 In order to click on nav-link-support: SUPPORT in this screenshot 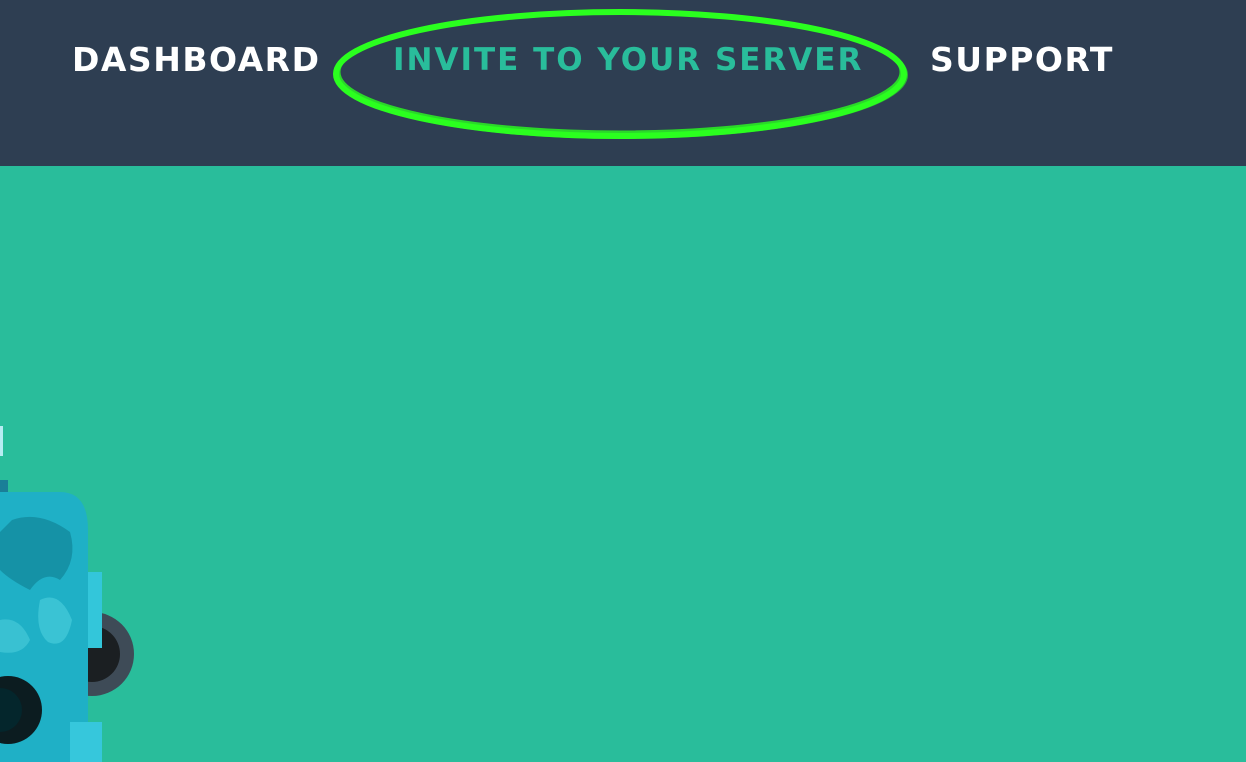, I will do `click(1022, 60)`.